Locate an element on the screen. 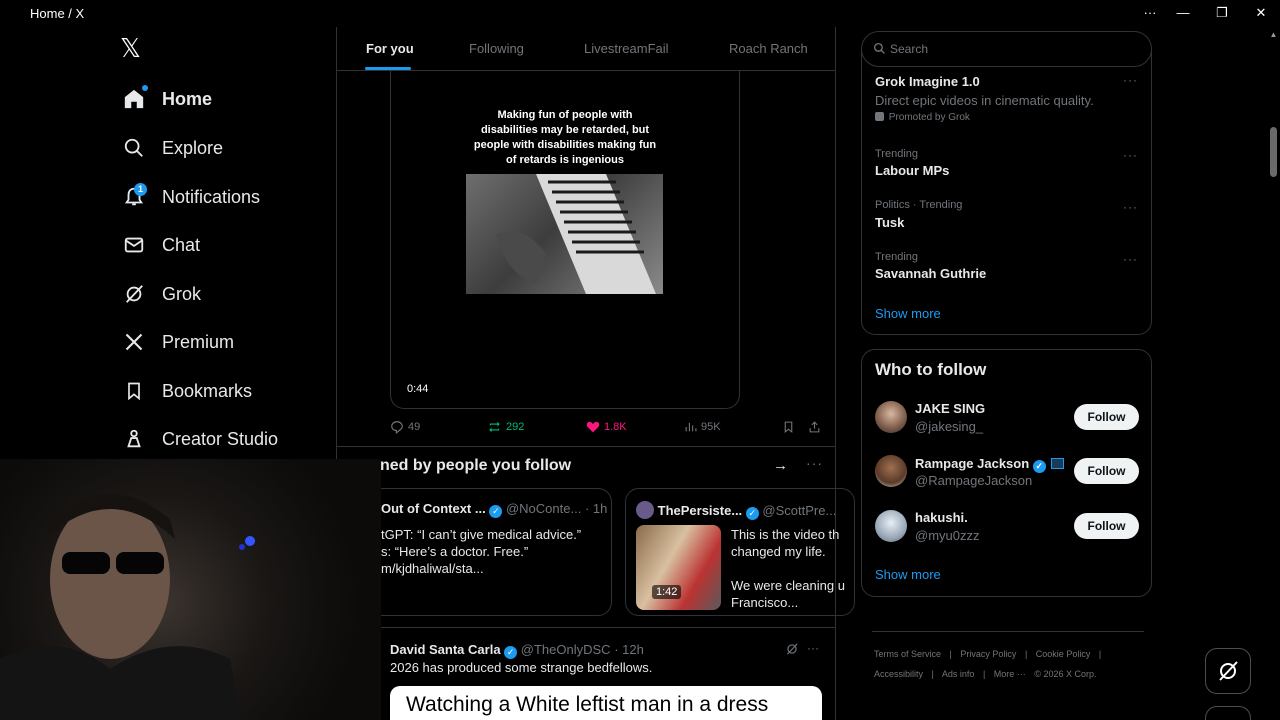  follow-user-name-row: Rampage Jackson ✓ is located at coordinates (990, 464).